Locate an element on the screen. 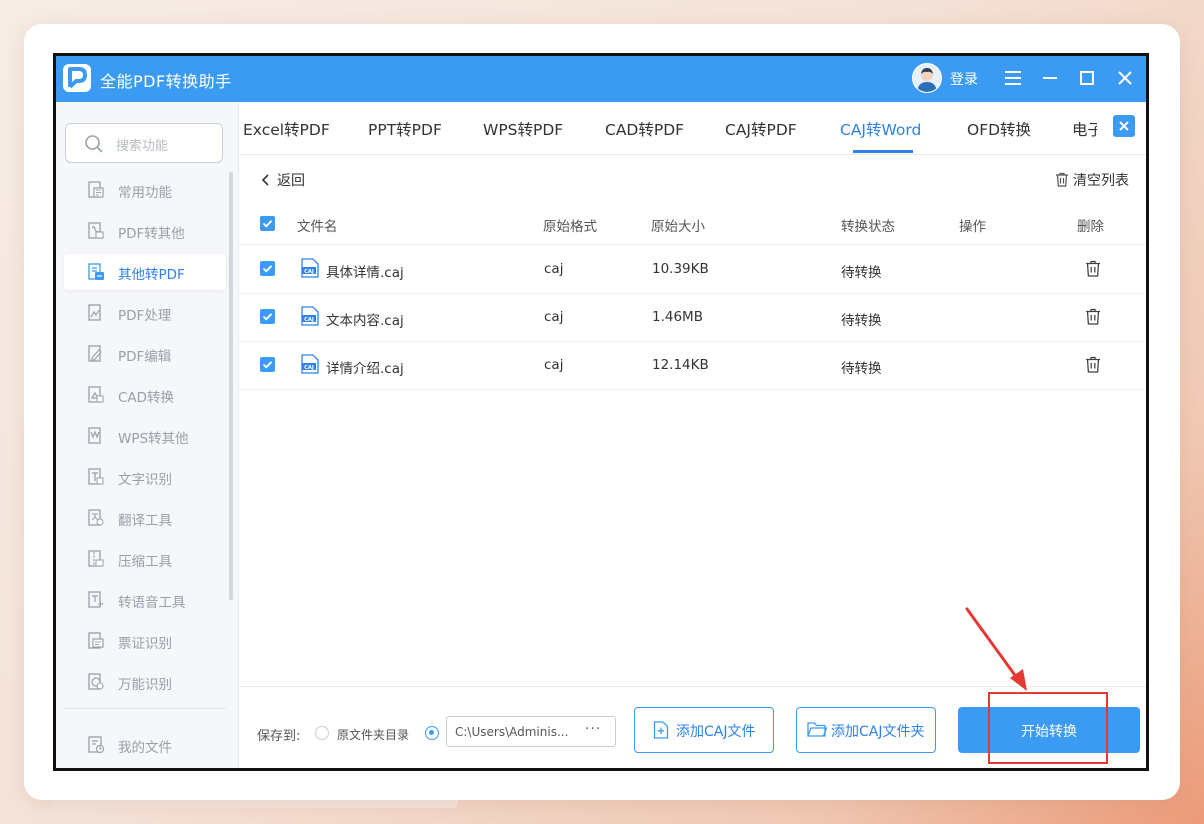  sidebar-item-label: PDF转其他 is located at coordinates (151, 234).